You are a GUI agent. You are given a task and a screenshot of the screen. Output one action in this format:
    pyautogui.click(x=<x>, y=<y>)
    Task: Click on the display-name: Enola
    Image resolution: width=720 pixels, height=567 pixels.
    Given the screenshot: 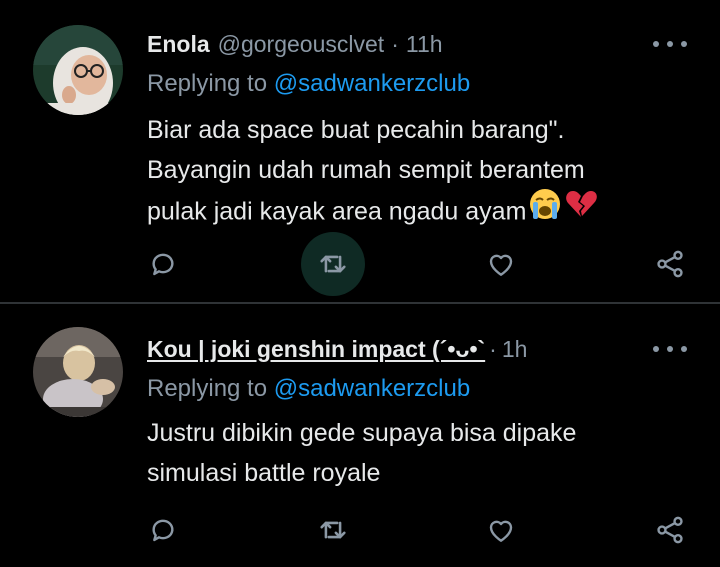 What is the action you would take?
    pyautogui.click(x=178, y=44)
    